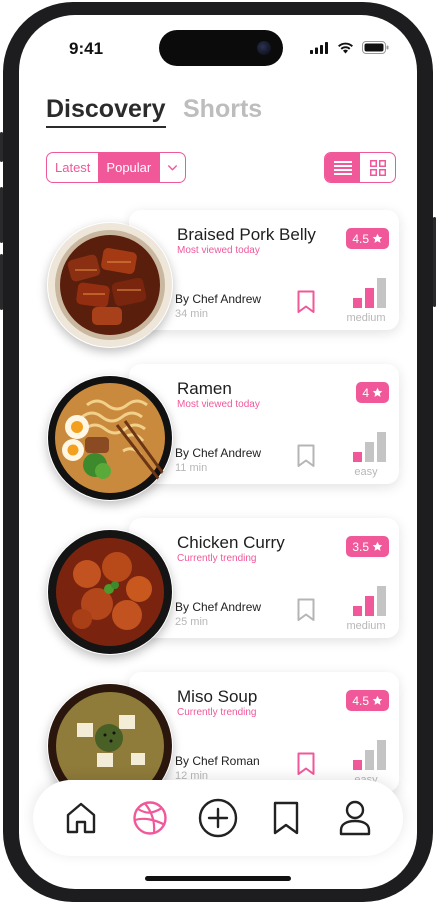 The width and height of the screenshot is (436, 904). I want to click on list-view-button, so click(342, 167).